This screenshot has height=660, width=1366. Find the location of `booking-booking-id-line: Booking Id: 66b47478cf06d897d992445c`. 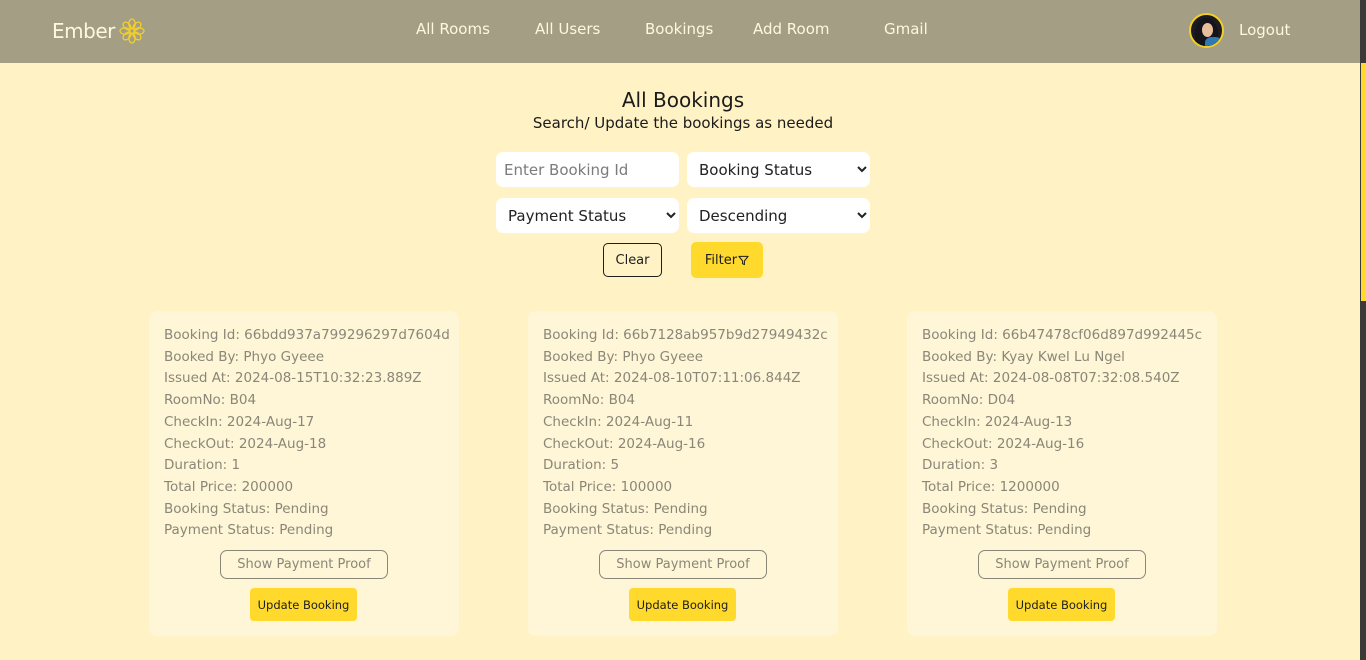

booking-booking-id-line: Booking Id: 66b47478cf06d897d992445c is located at coordinates (1062, 335).